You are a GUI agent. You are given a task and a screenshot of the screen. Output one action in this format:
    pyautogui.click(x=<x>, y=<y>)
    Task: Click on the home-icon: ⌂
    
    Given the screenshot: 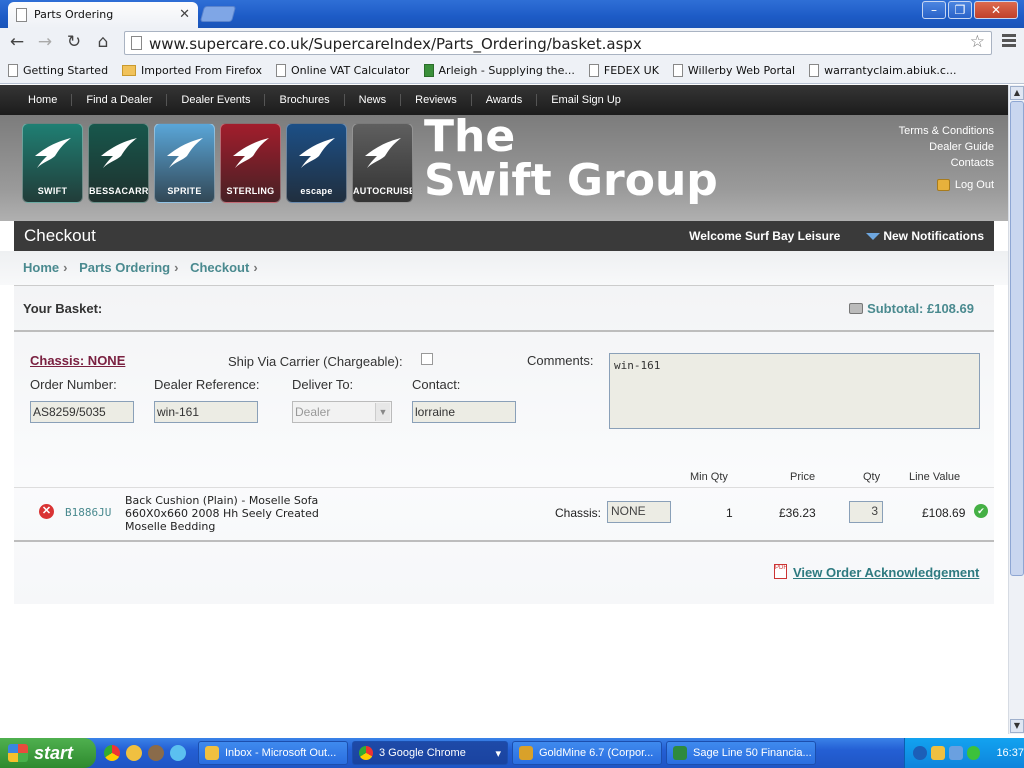 What is the action you would take?
    pyautogui.click(x=103, y=42)
    